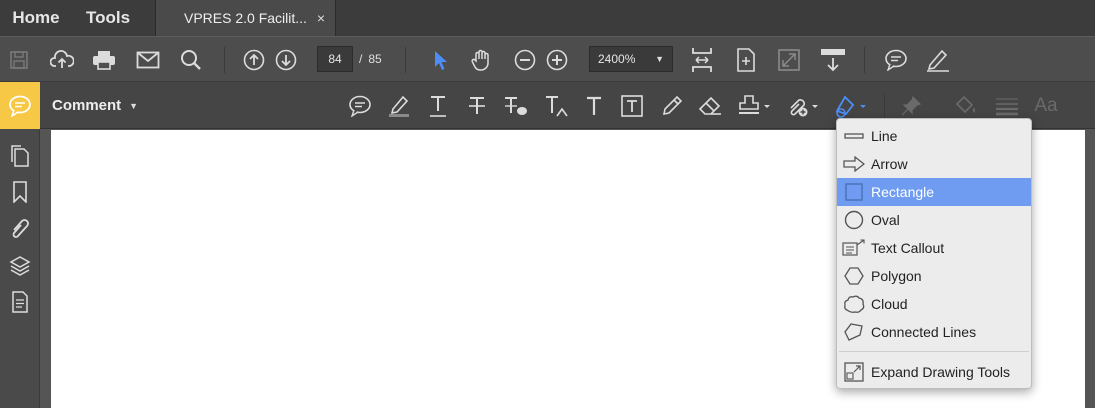  I want to click on mail-icon, so click(148, 60).